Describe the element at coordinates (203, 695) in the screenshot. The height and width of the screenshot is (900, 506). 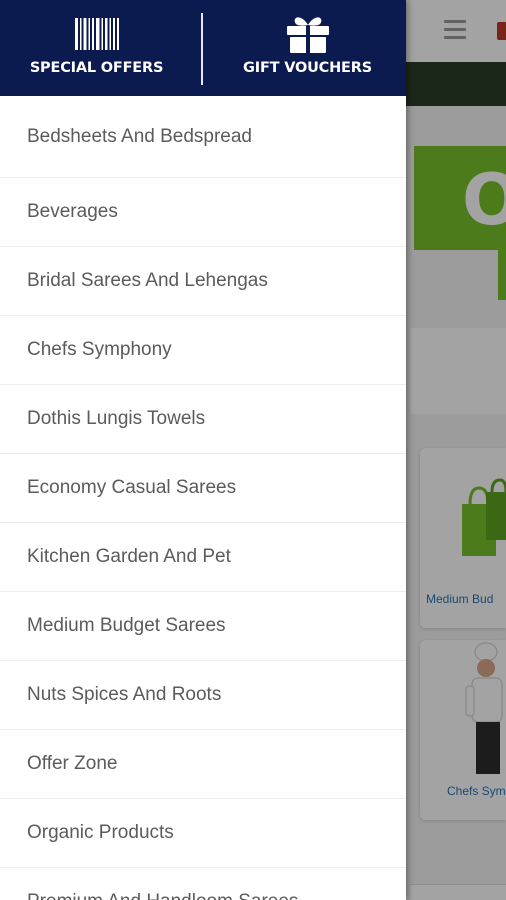
I see `menu-item-nuts-spices-and-roots: Nuts Spices And Roots` at that location.